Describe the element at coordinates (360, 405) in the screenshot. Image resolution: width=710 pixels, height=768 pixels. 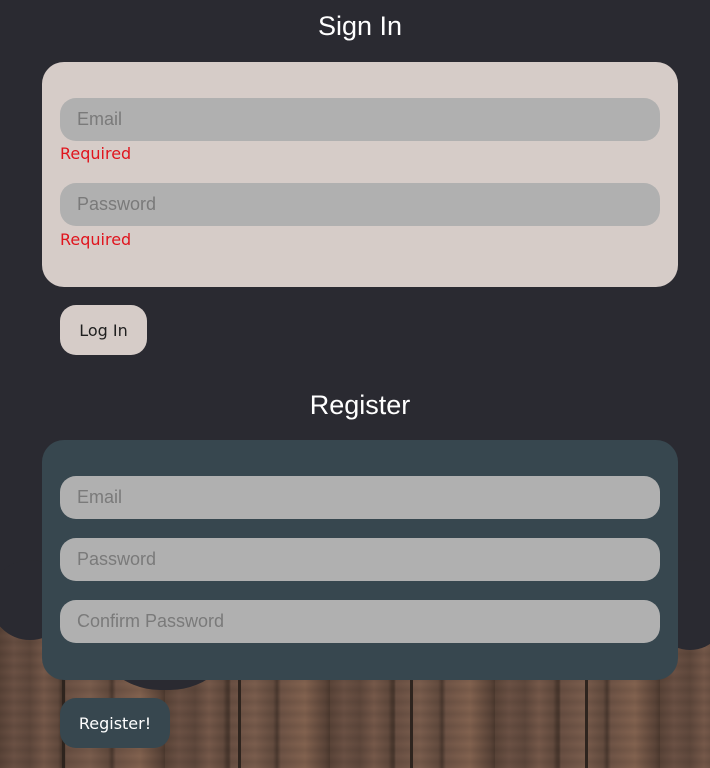
I see `register-title: Register` at that location.